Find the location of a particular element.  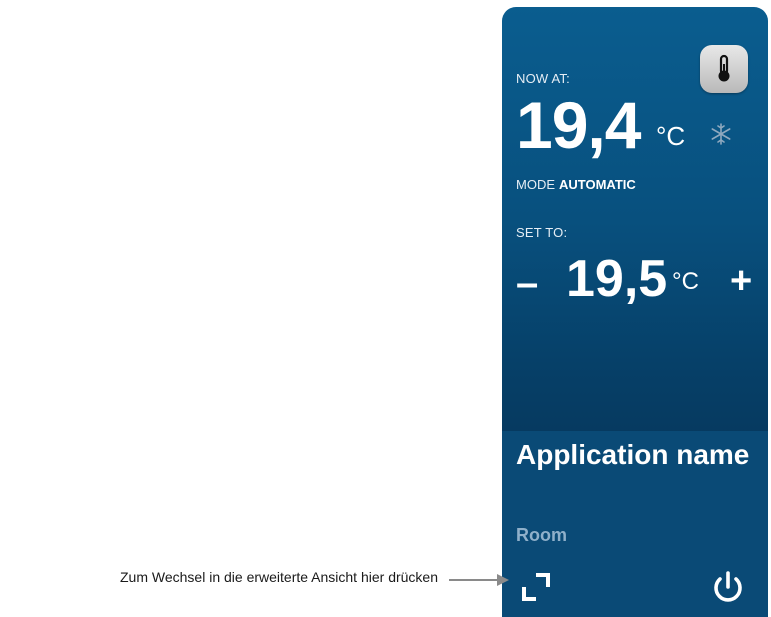

thermometer-button is located at coordinates (724, 69).